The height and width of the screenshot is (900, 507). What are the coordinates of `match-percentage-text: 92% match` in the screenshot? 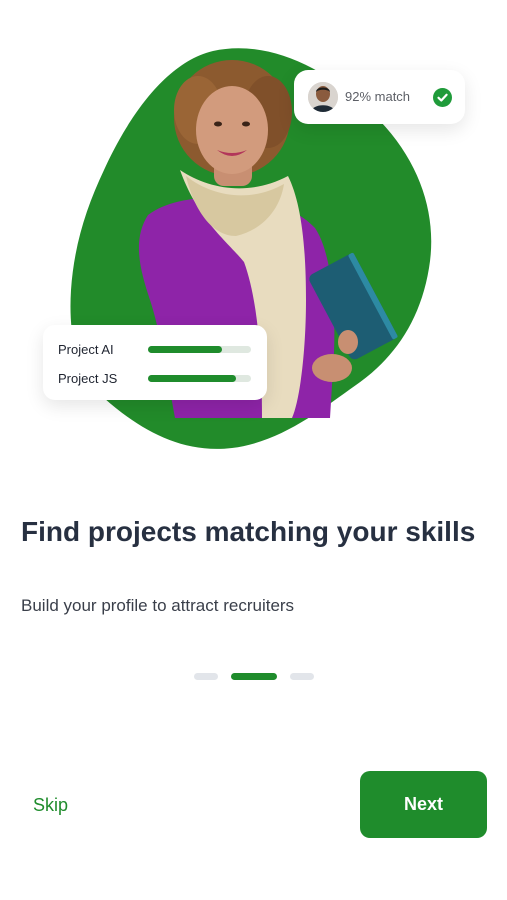 It's located at (378, 96).